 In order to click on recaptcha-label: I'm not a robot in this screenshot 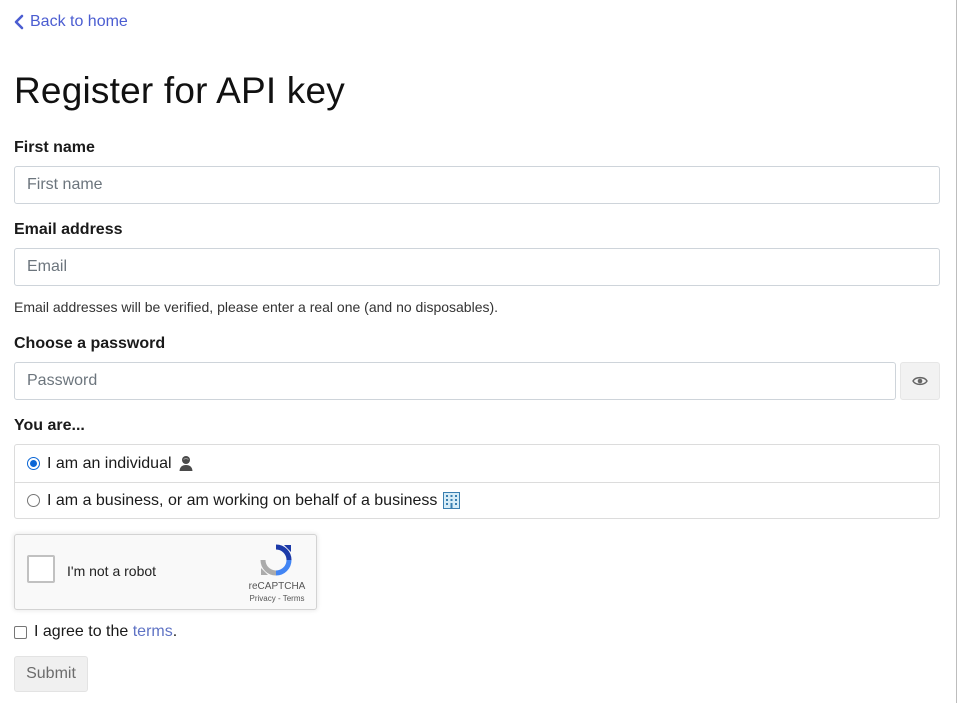, I will do `click(112, 571)`.